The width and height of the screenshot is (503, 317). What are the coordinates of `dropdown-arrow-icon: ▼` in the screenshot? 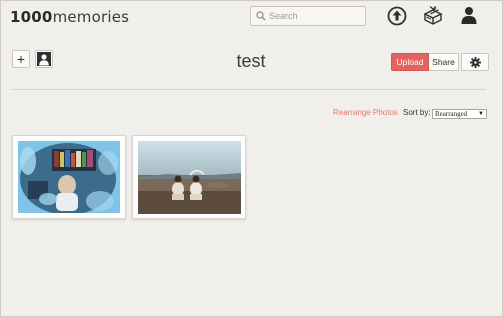 It's located at (481, 114).